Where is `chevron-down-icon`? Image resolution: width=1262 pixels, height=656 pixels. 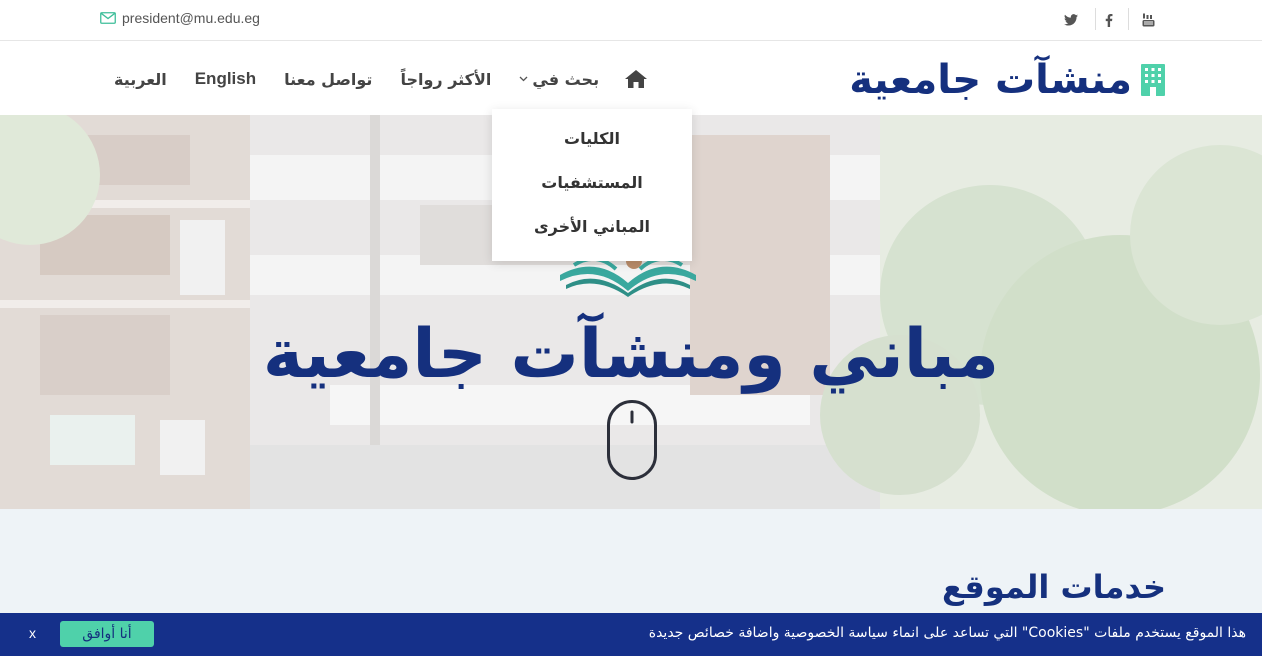 chevron-down-icon is located at coordinates (523, 79).